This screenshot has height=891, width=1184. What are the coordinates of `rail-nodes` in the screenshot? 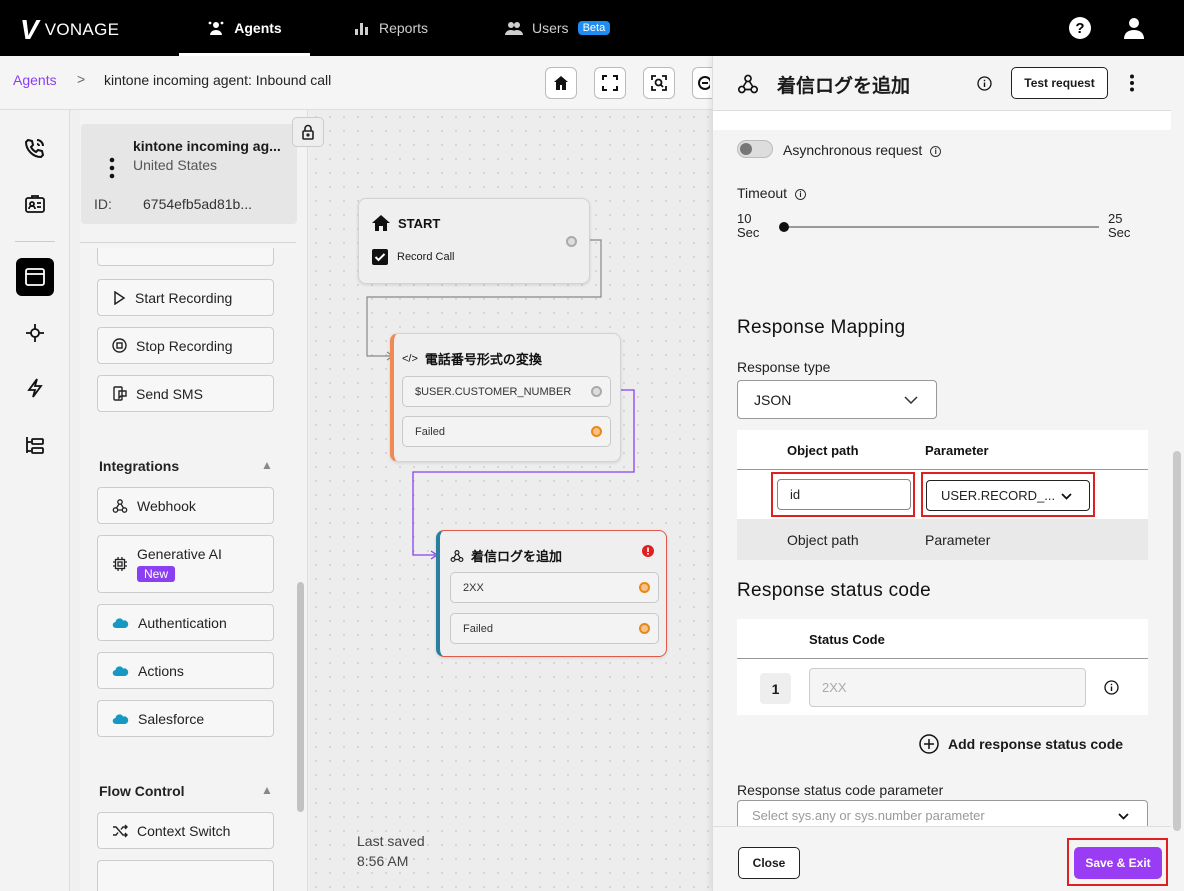 It's located at (35, 333).